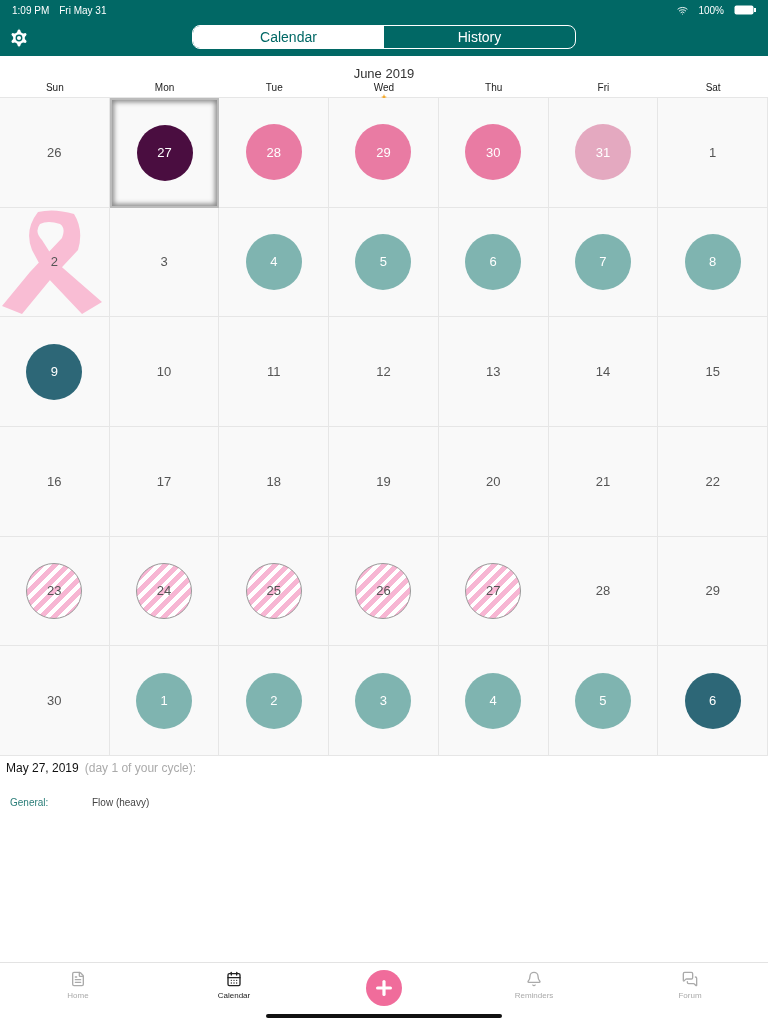  What do you see at coordinates (54, 262) in the screenshot?
I see `day-number: 2` at bounding box center [54, 262].